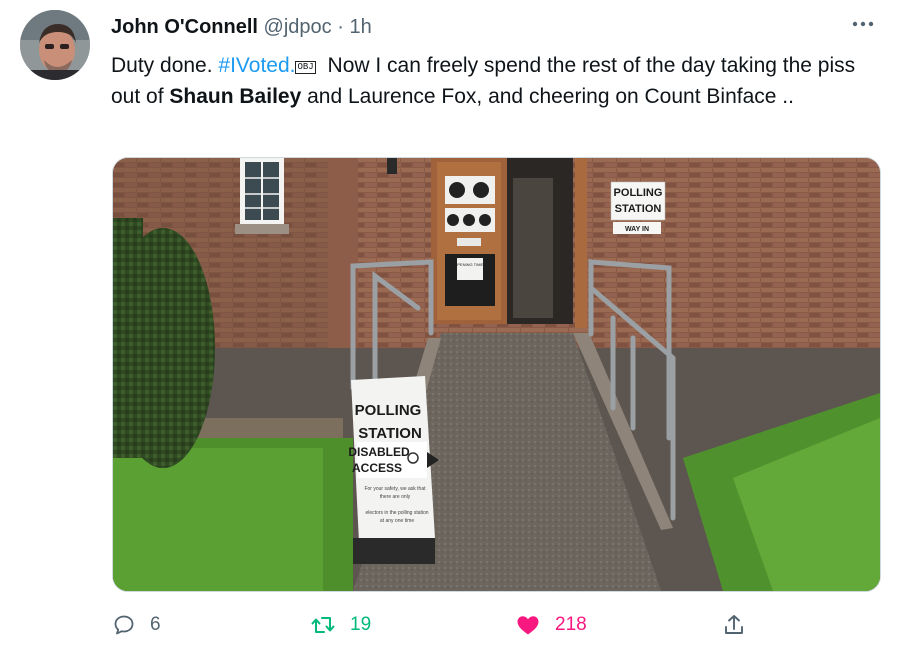  I want to click on heart-icon, so click(528, 625).